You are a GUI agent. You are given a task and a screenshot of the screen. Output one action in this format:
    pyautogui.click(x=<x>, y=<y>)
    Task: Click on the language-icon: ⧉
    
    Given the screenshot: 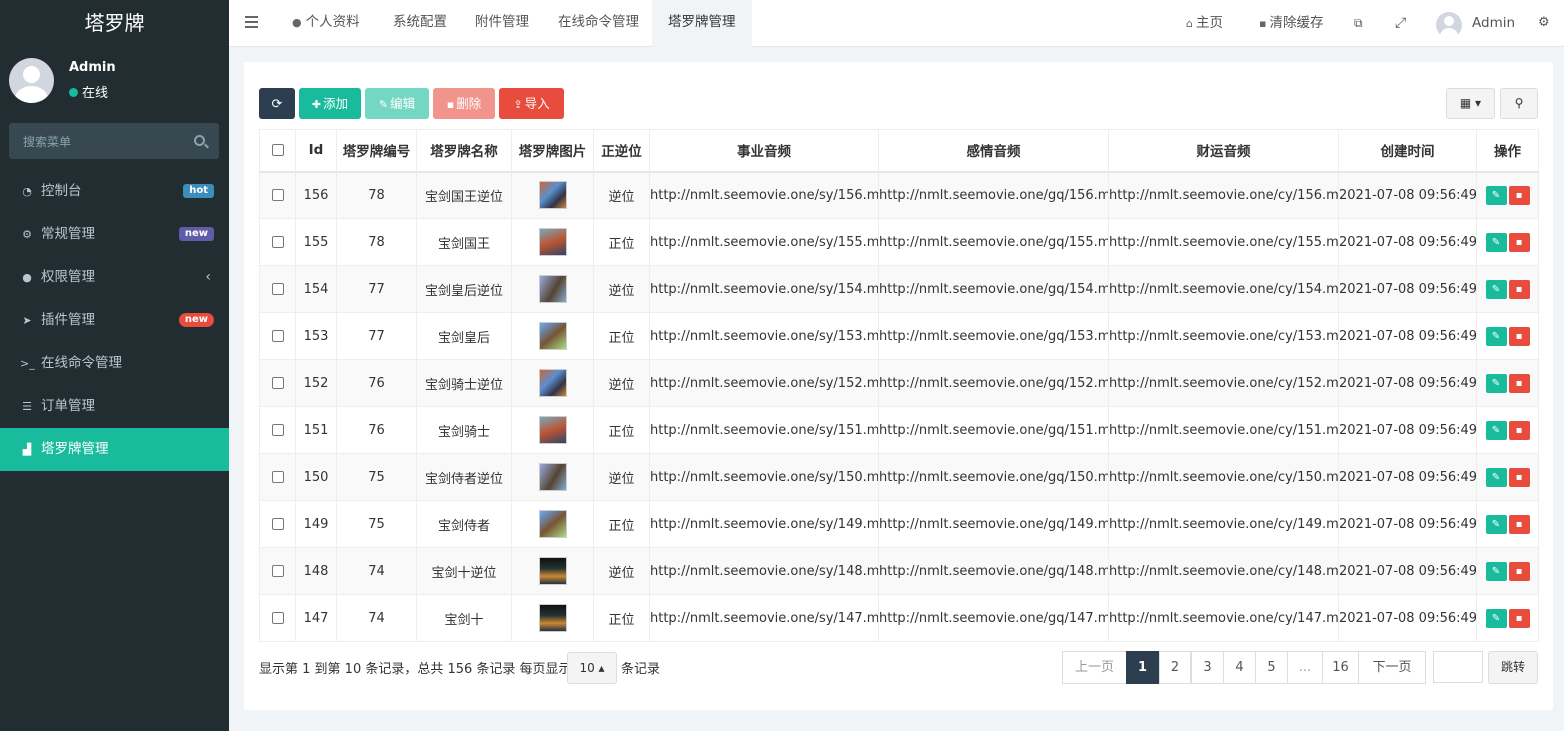 What is the action you would take?
    pyautogui.click(x=1358, y=23)
    